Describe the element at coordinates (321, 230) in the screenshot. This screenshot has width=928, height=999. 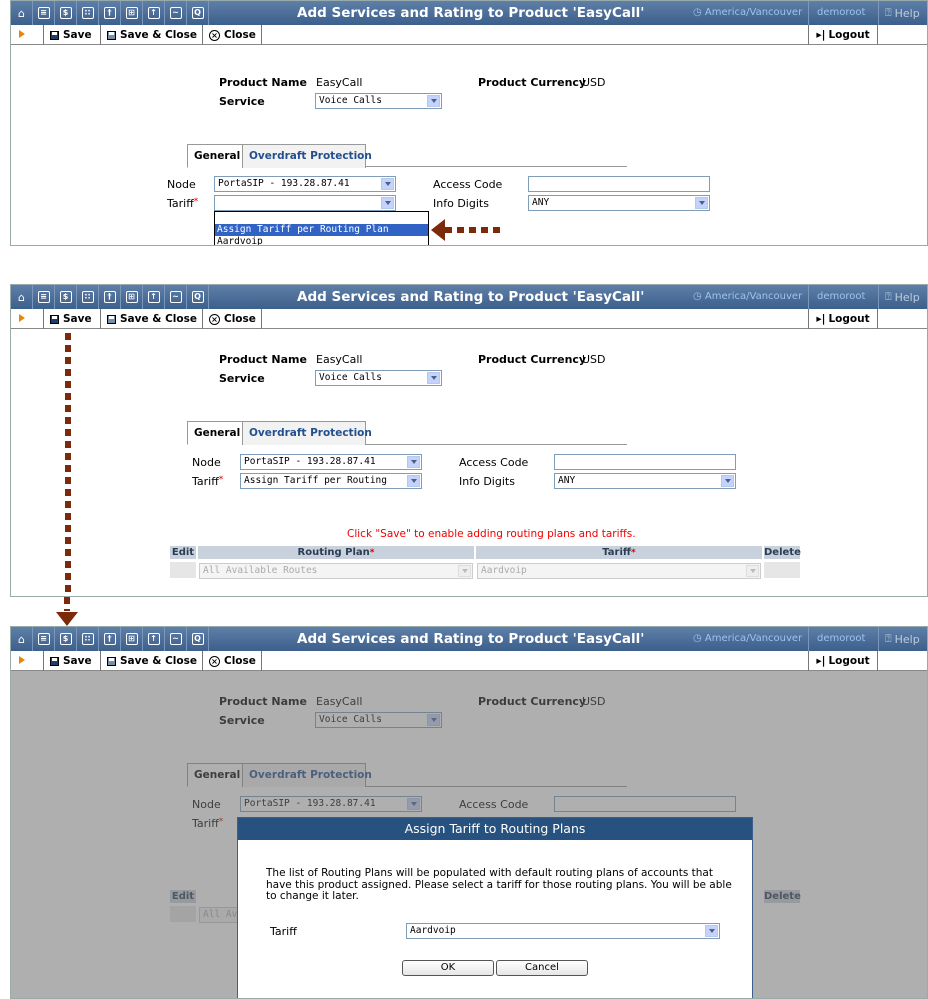
I see `dropdown-option-selected: Assign Tariff per Routing Plan` at that location.